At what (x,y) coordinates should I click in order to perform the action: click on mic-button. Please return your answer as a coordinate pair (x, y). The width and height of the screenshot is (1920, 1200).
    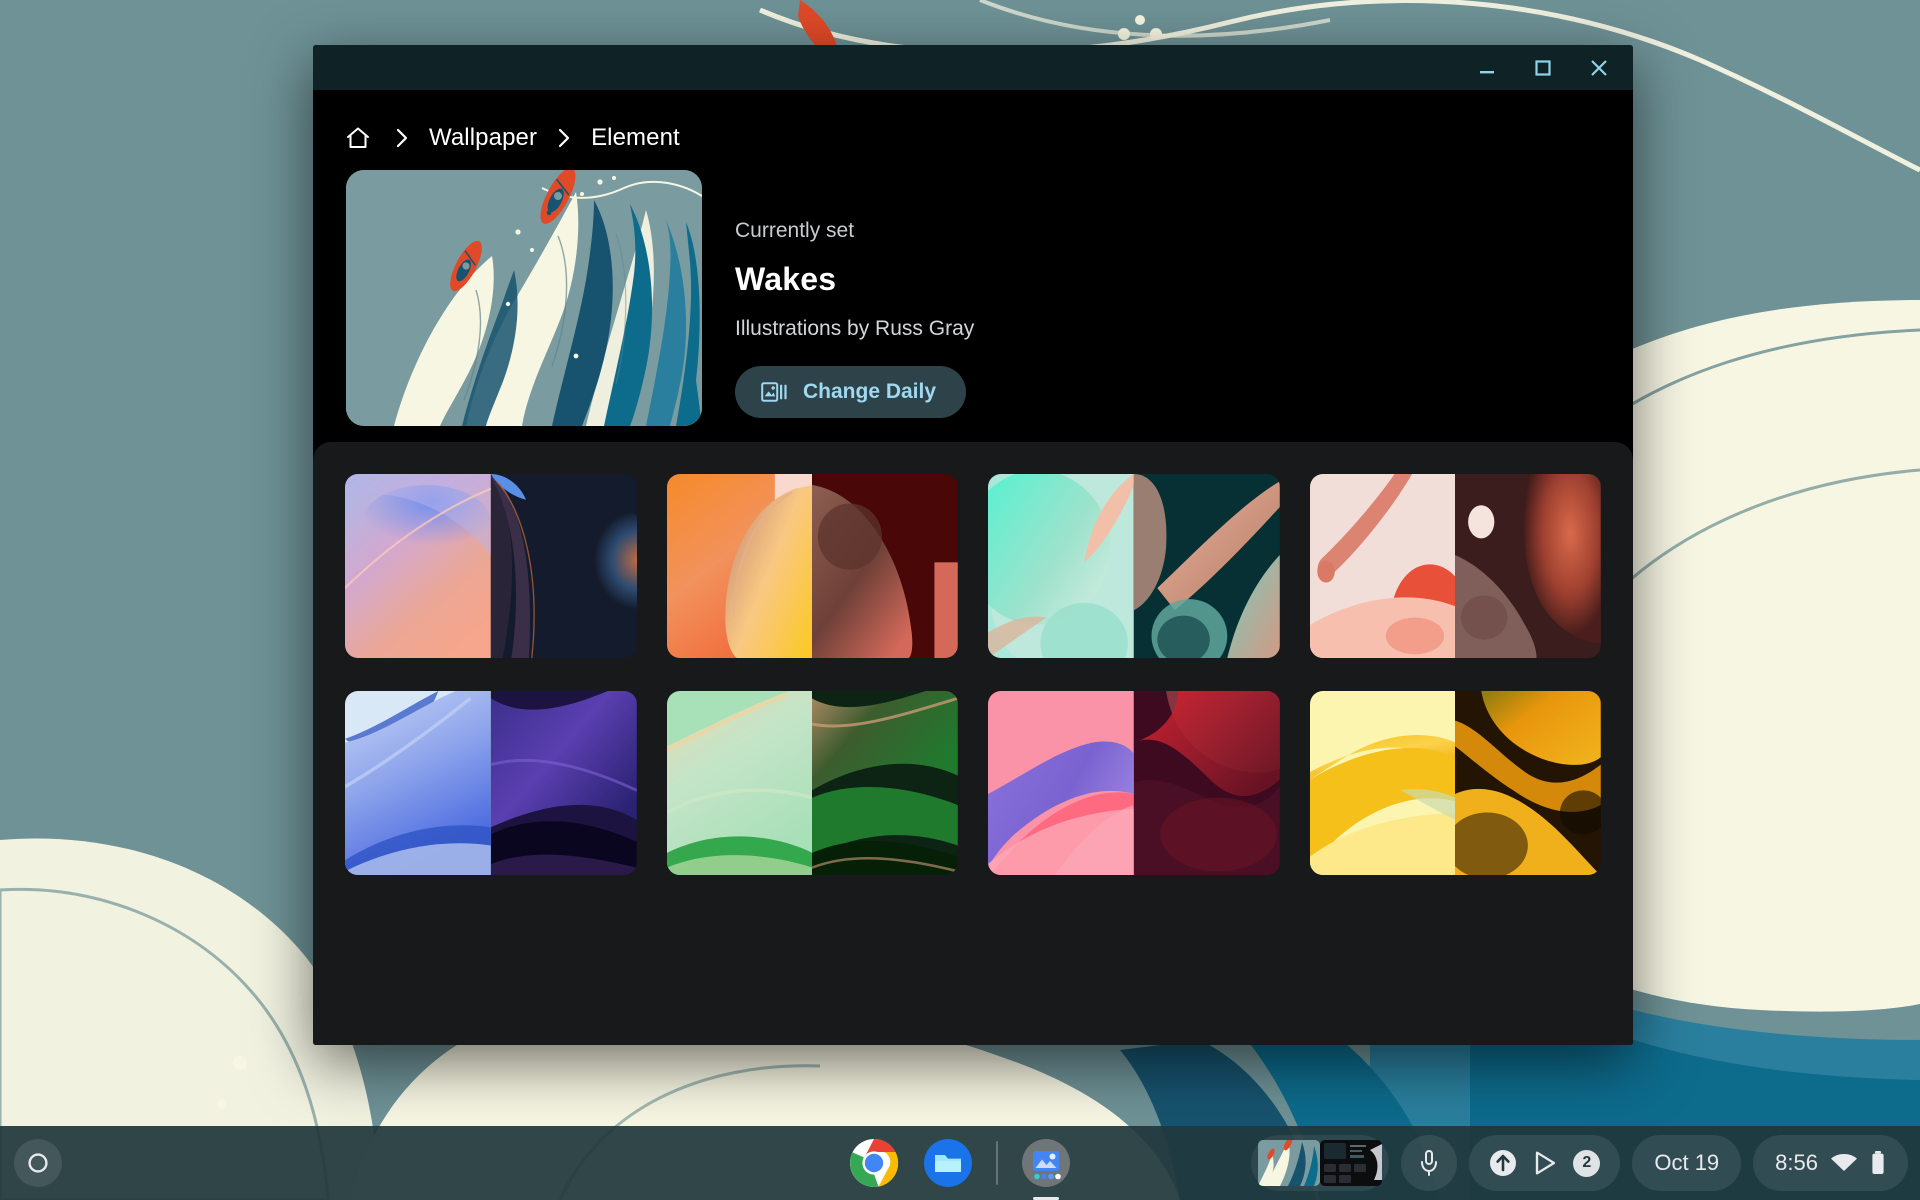
    Looking at the image, I should click on (1429, 1163).